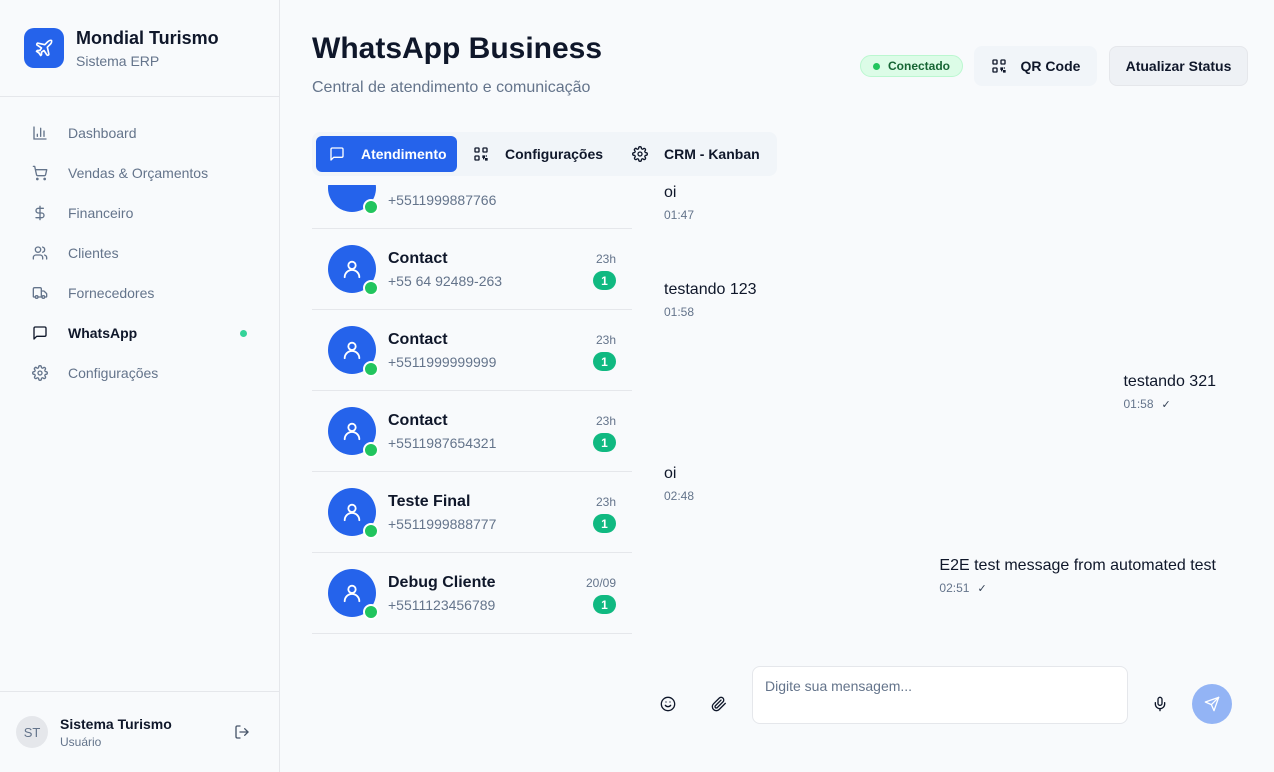 The width and height of the screenshot is (1274, 772). I want to click on tab-label: CRM - Kanban, so click(712, 154).